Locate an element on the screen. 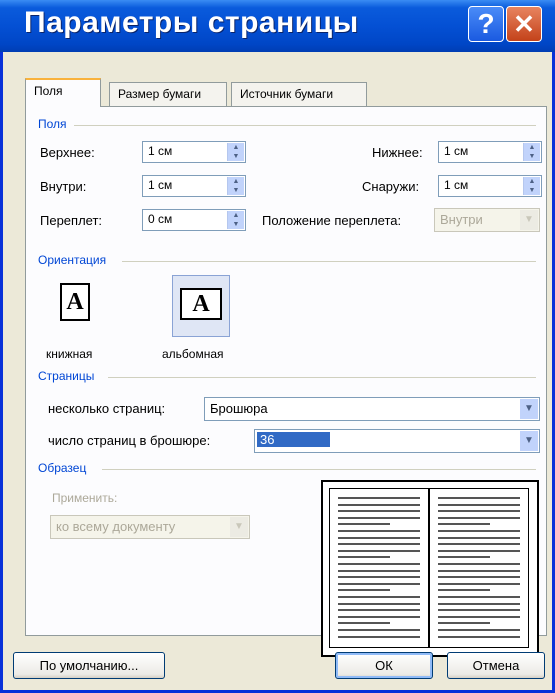  preview-right-page is located at coordinates (479, 568).